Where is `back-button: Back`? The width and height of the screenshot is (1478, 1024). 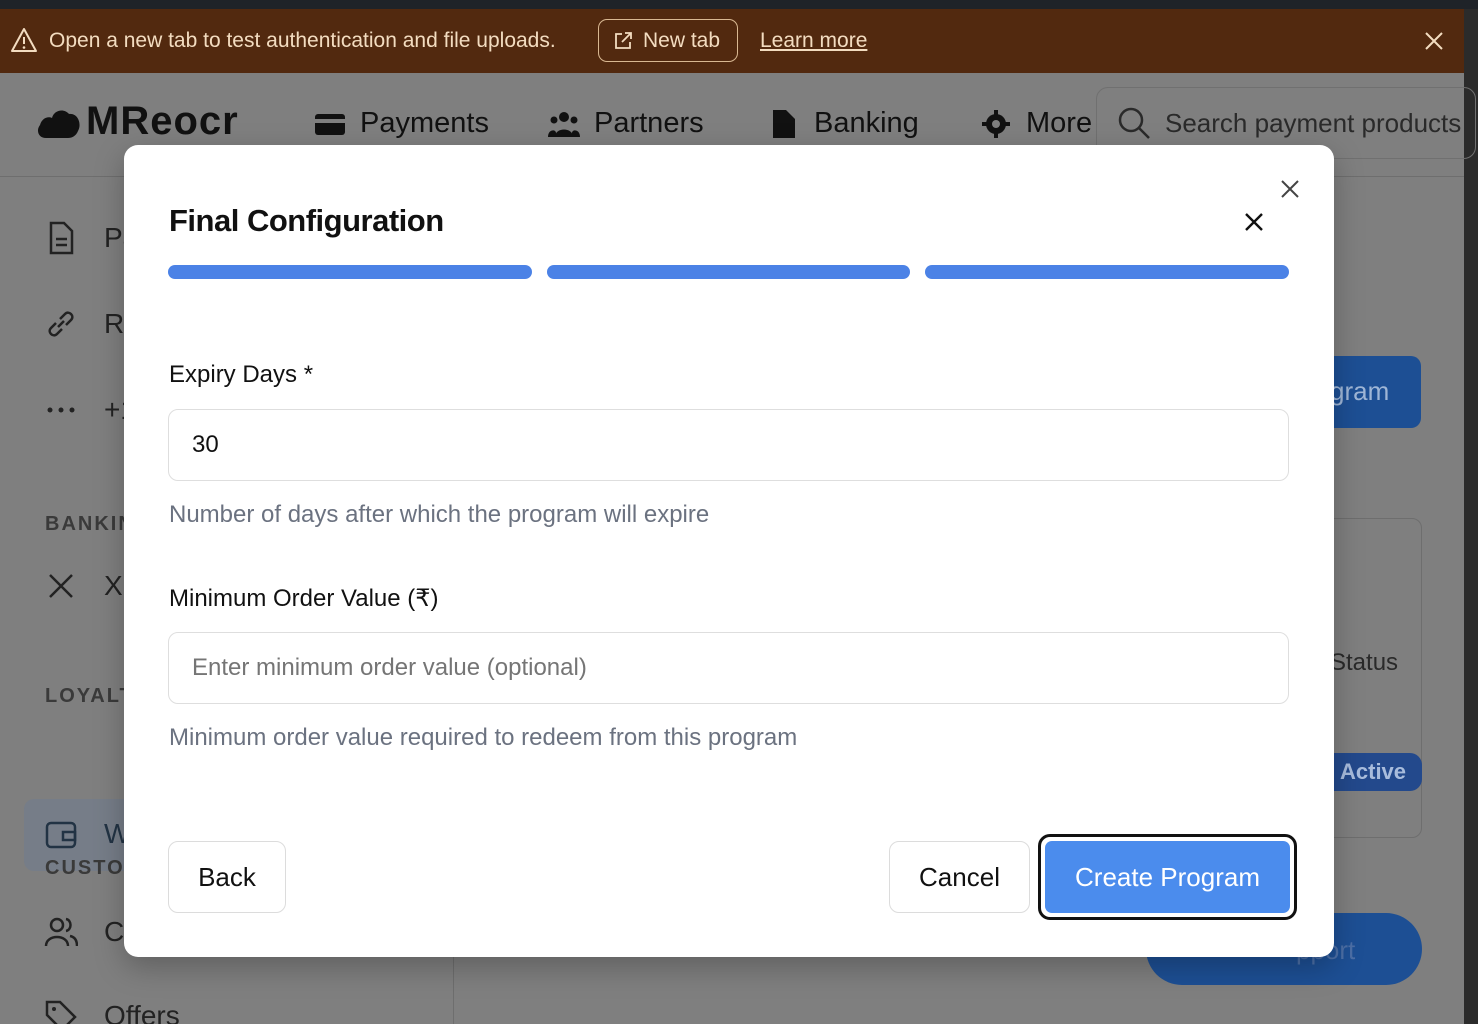 back-button: Back is located at coordinates (227, 877).